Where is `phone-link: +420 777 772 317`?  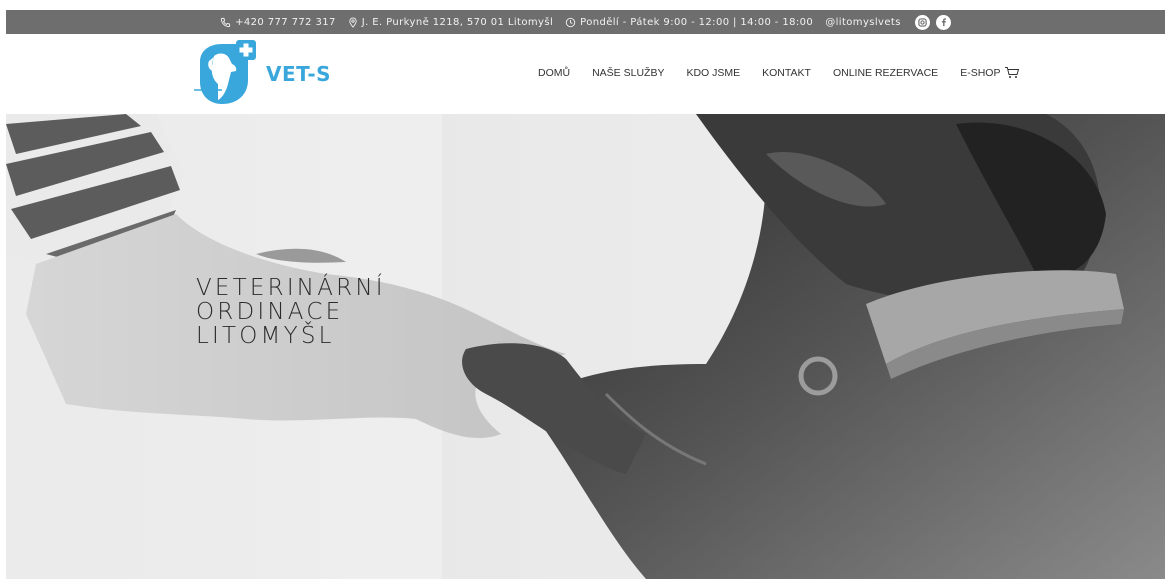 phone-link: +420 777 772 317 is located at coordinates (278, 22).